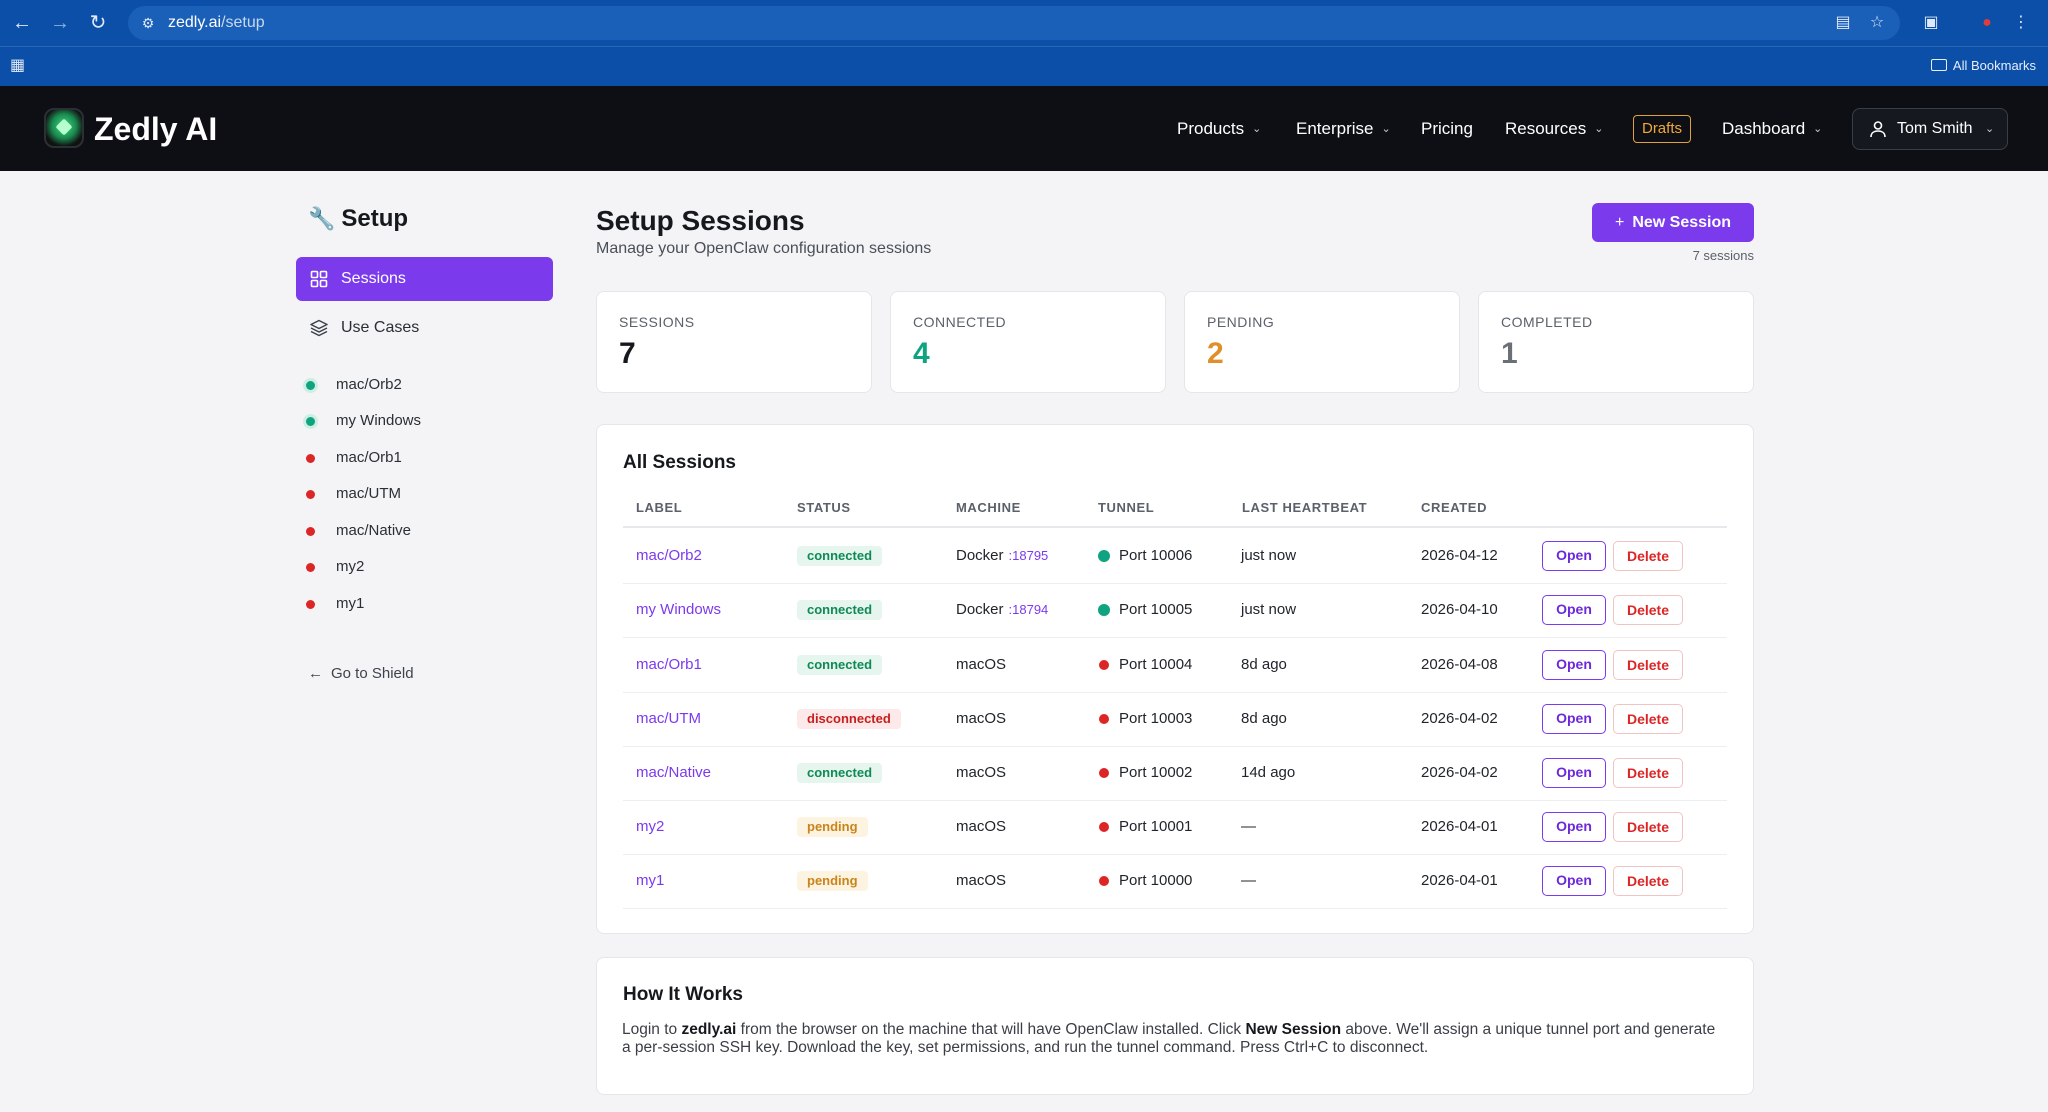 The image size is (2048, 1112). I want to click on all-bookmarks: All Bookmarks, so click(1983, 66).